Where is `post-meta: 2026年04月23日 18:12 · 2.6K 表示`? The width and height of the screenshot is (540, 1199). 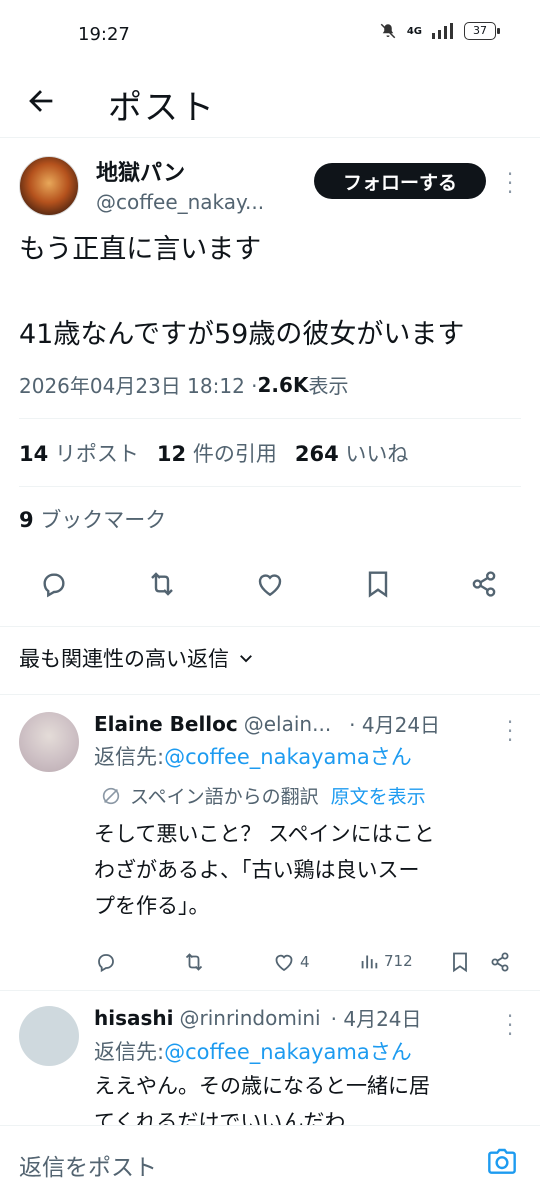
post-meta: 2026年04月23日 18:12 · 2.6K 表示 is located at coordinates (183, 384).